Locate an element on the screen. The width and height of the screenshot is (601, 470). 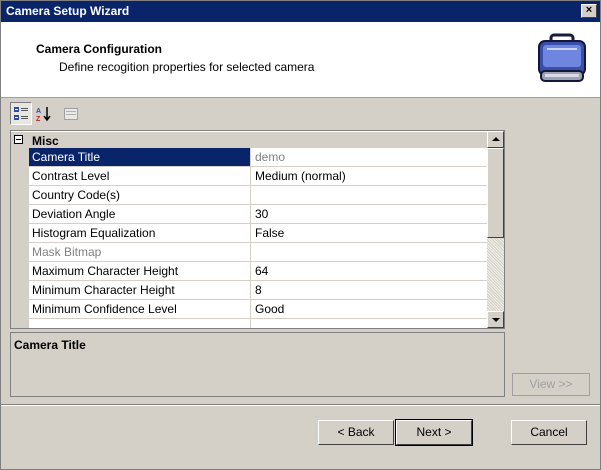
property-row-partial is located at coordinates (258, 323).